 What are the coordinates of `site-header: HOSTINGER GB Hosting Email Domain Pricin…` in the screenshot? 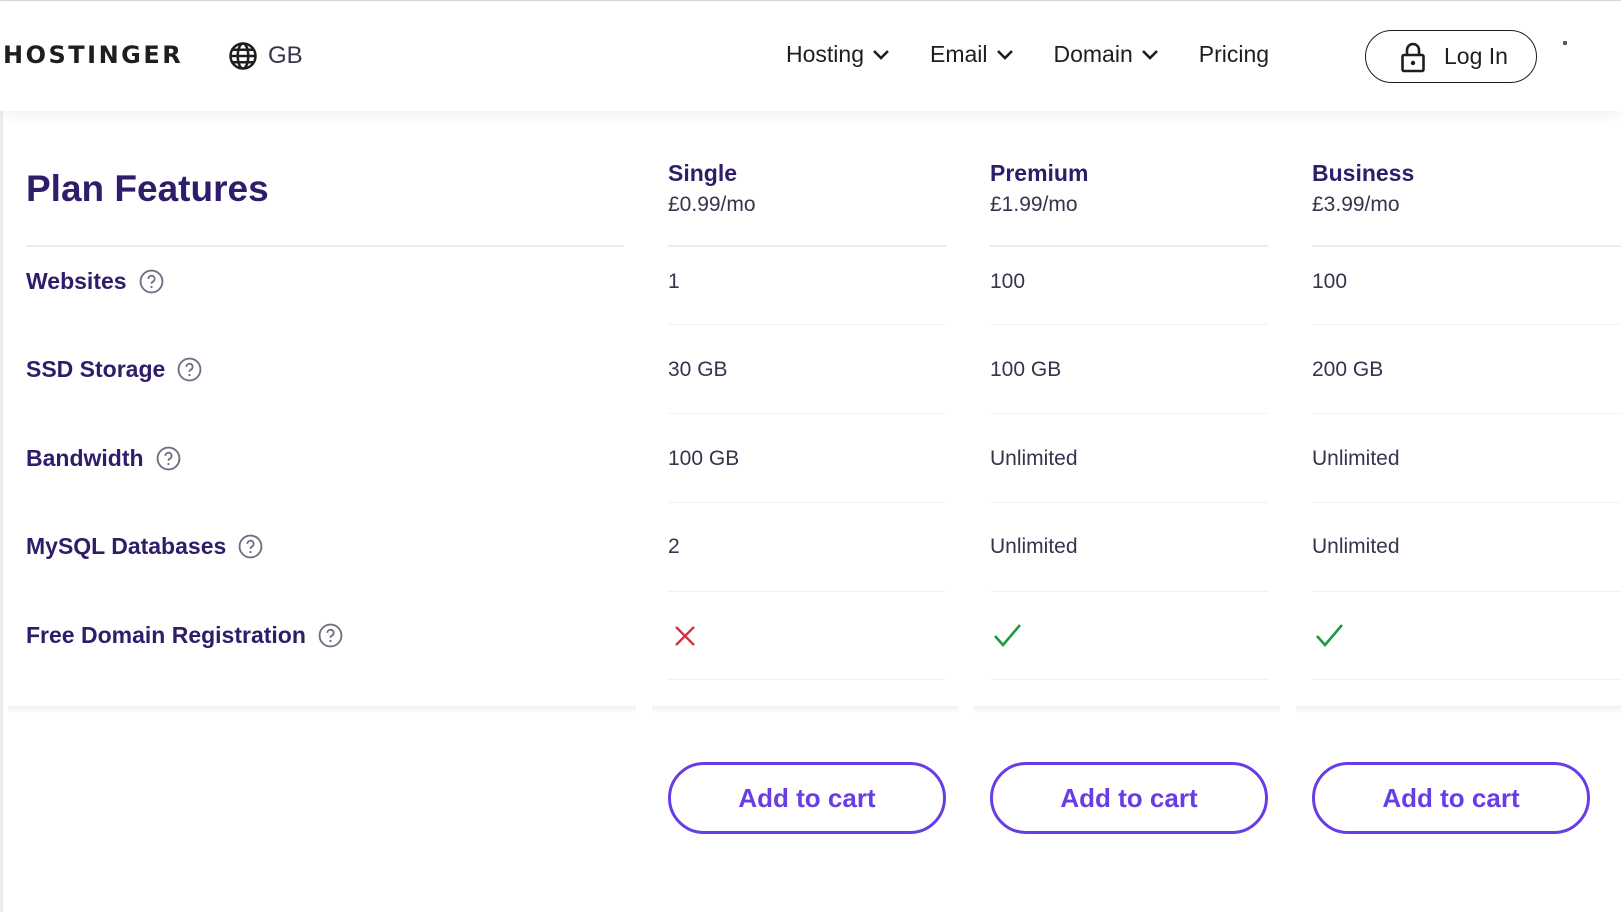 It's located at (810, 56).